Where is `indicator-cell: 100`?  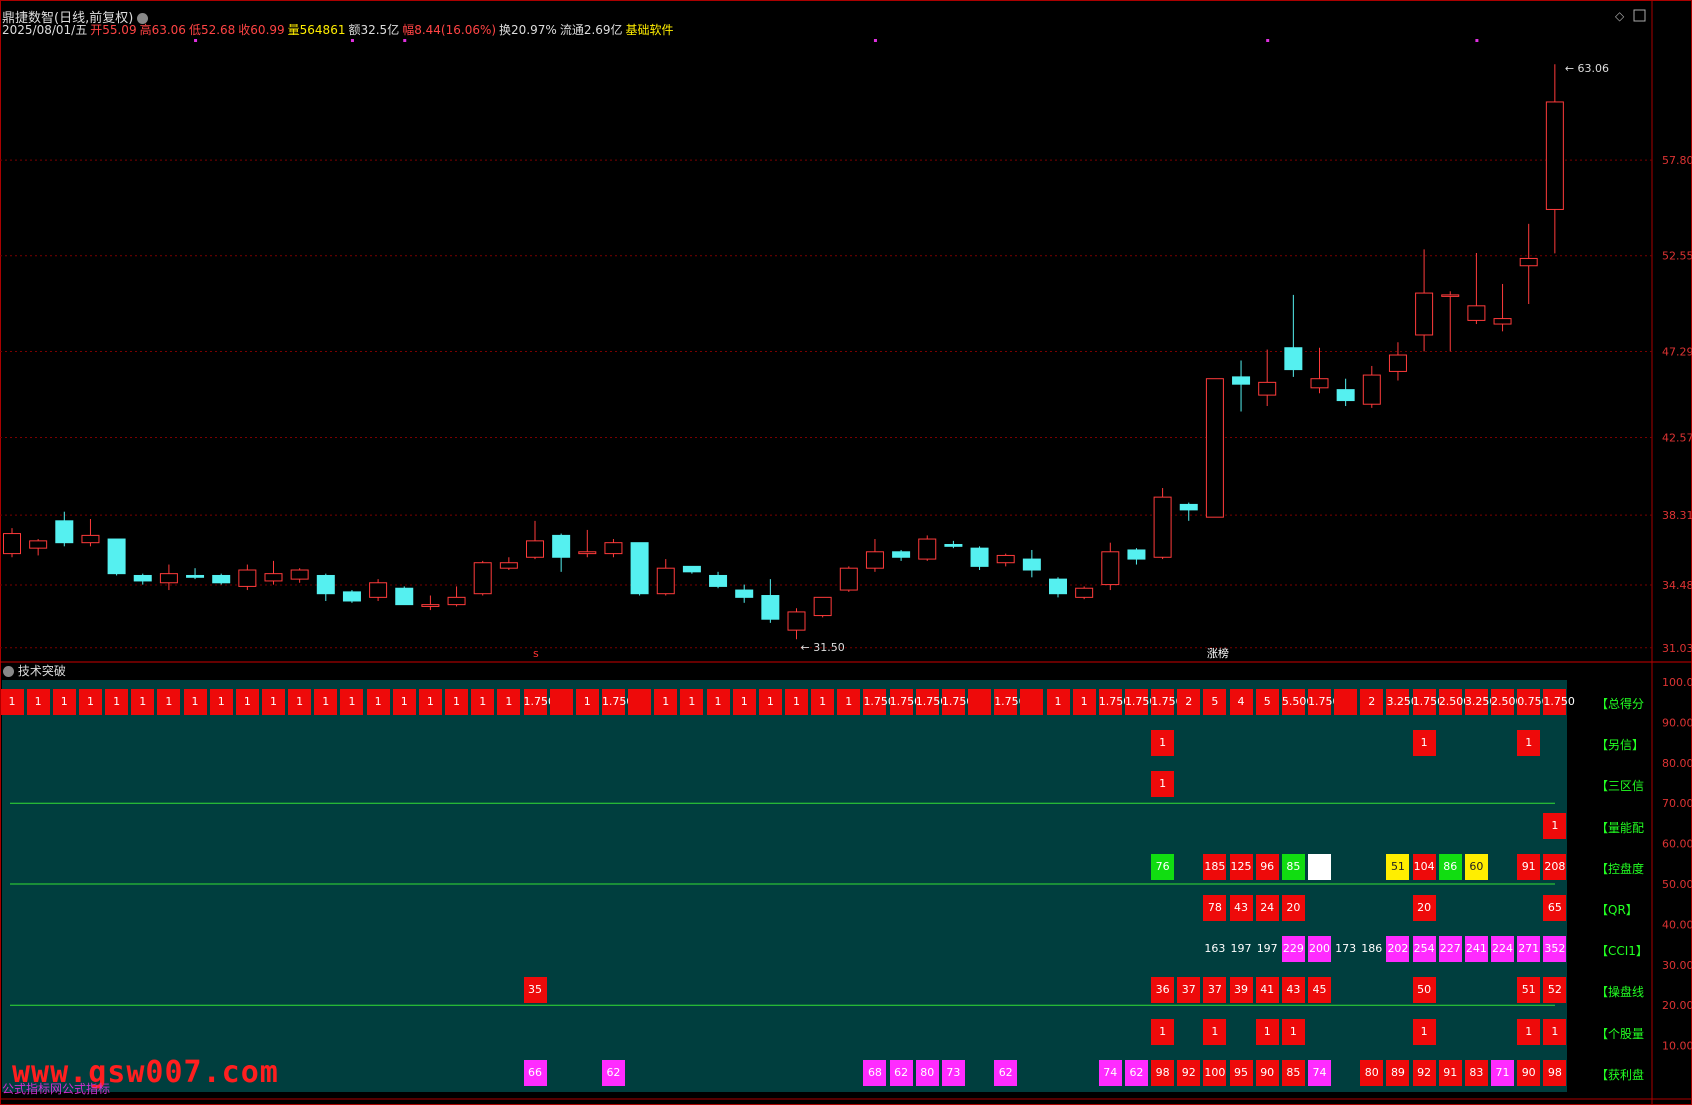 indicator-cell: 100 is located at coordinates (1215, 1072).